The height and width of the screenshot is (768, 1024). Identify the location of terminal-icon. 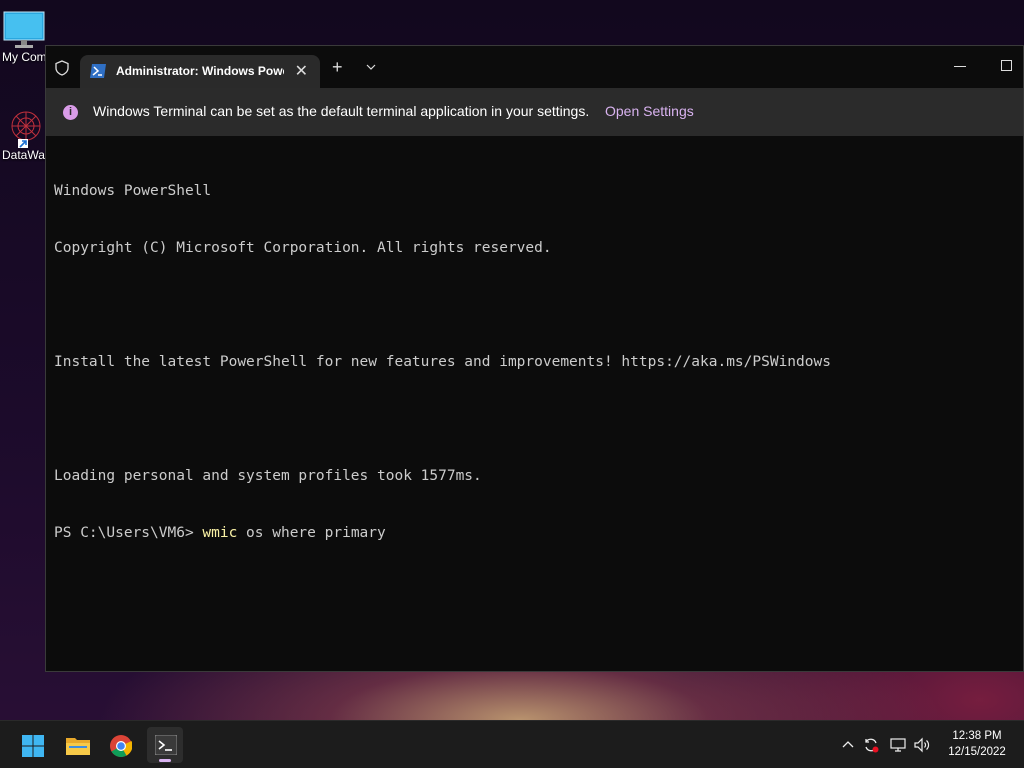
(166, 745).